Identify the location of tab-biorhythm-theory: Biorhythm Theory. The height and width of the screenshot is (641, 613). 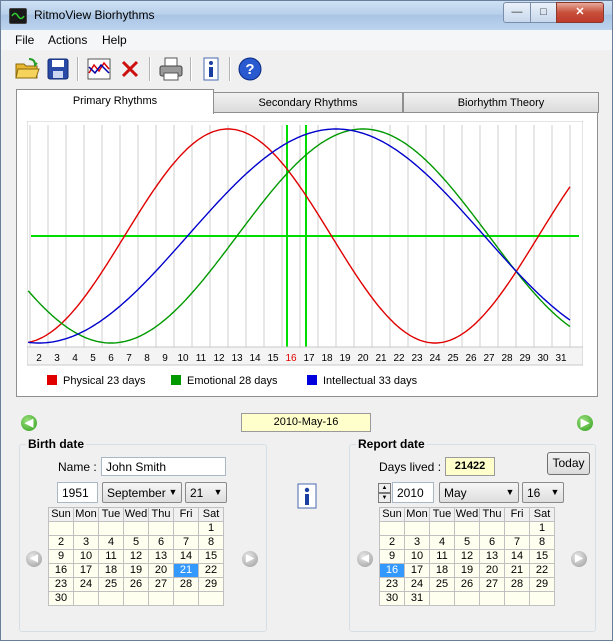
(501, 102).